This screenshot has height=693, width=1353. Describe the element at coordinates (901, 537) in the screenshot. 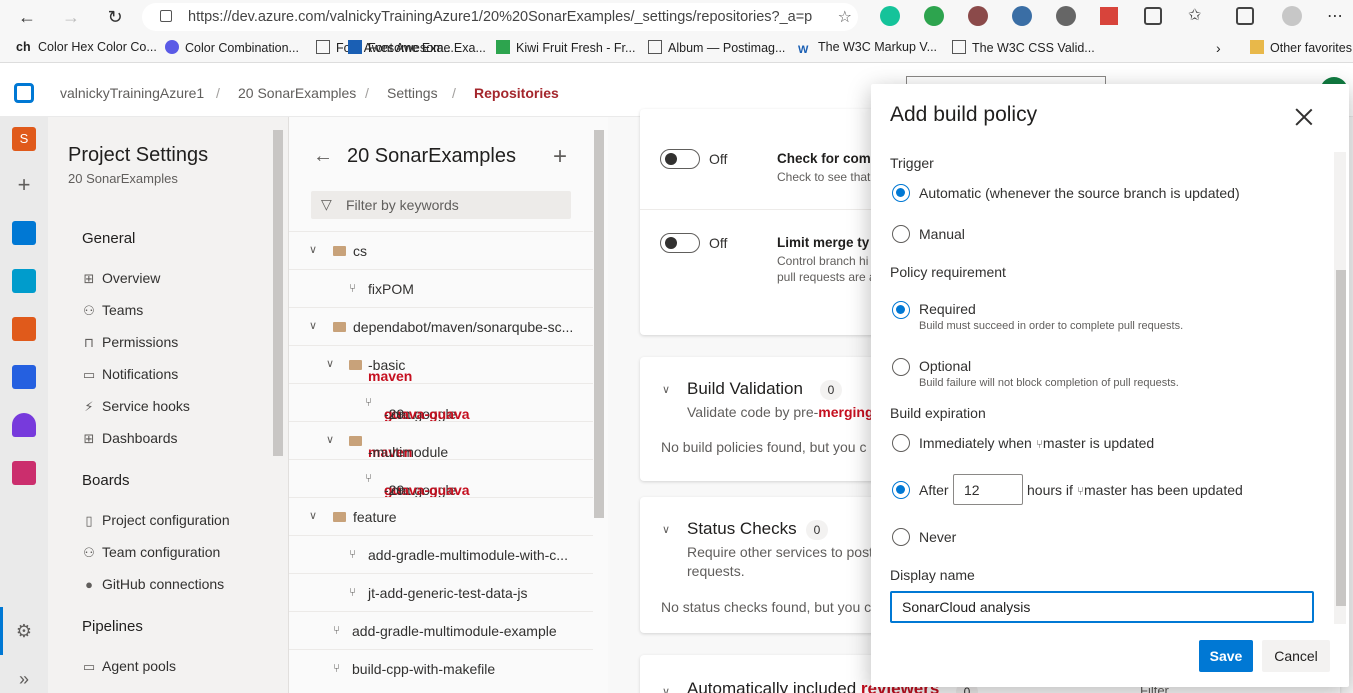

I see `never-radio` at that location.